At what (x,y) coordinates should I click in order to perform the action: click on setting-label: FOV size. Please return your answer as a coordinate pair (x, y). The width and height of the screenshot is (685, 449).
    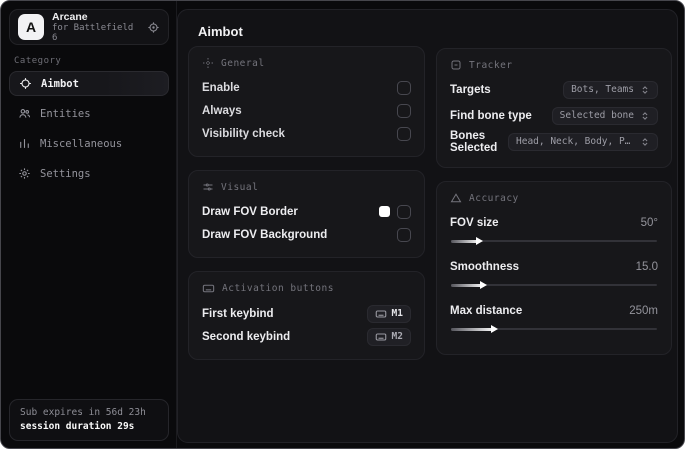
    Looking at the image, I should click on (474, 222).